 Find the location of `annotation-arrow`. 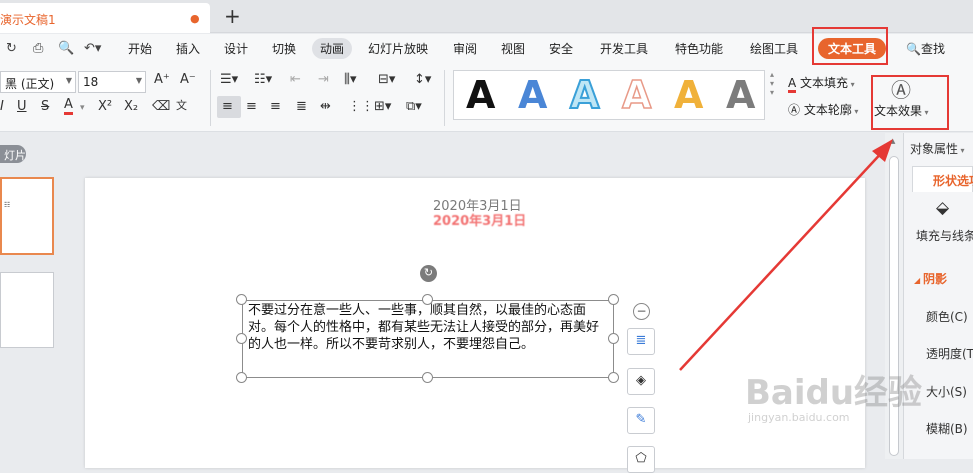

annotation-arrow is located at coordinates (786, 255).